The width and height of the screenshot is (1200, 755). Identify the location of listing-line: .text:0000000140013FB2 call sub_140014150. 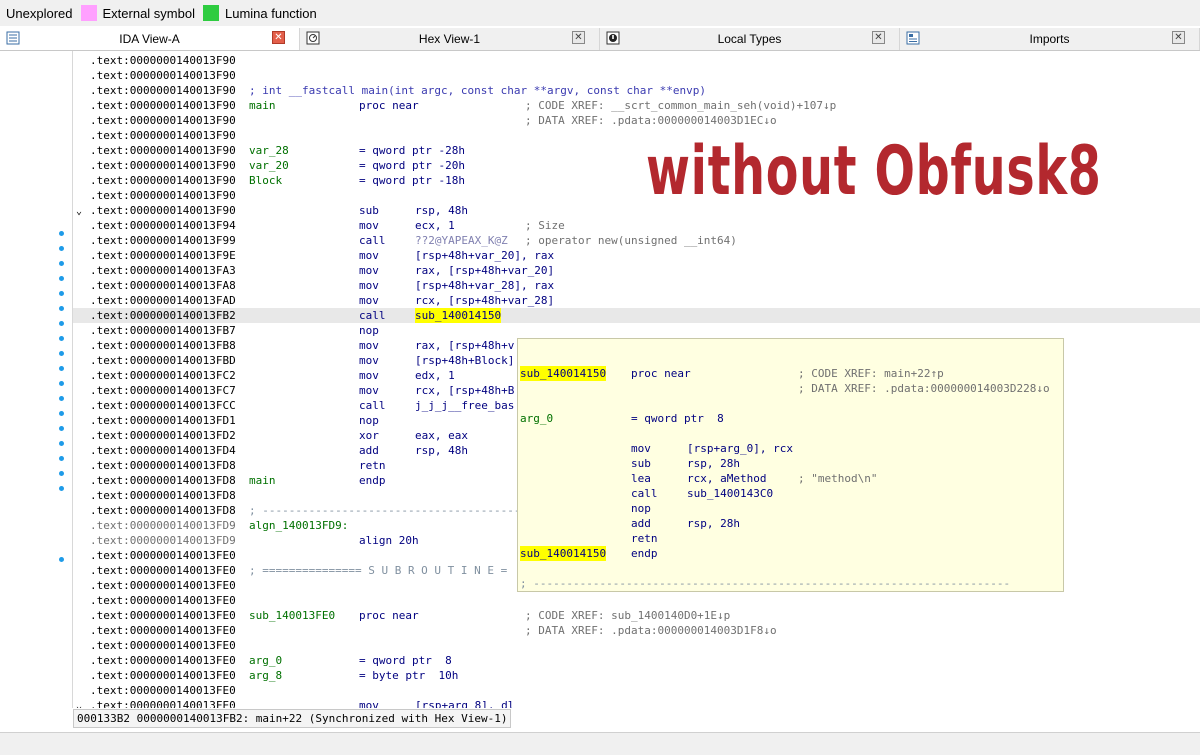
(636, 315).